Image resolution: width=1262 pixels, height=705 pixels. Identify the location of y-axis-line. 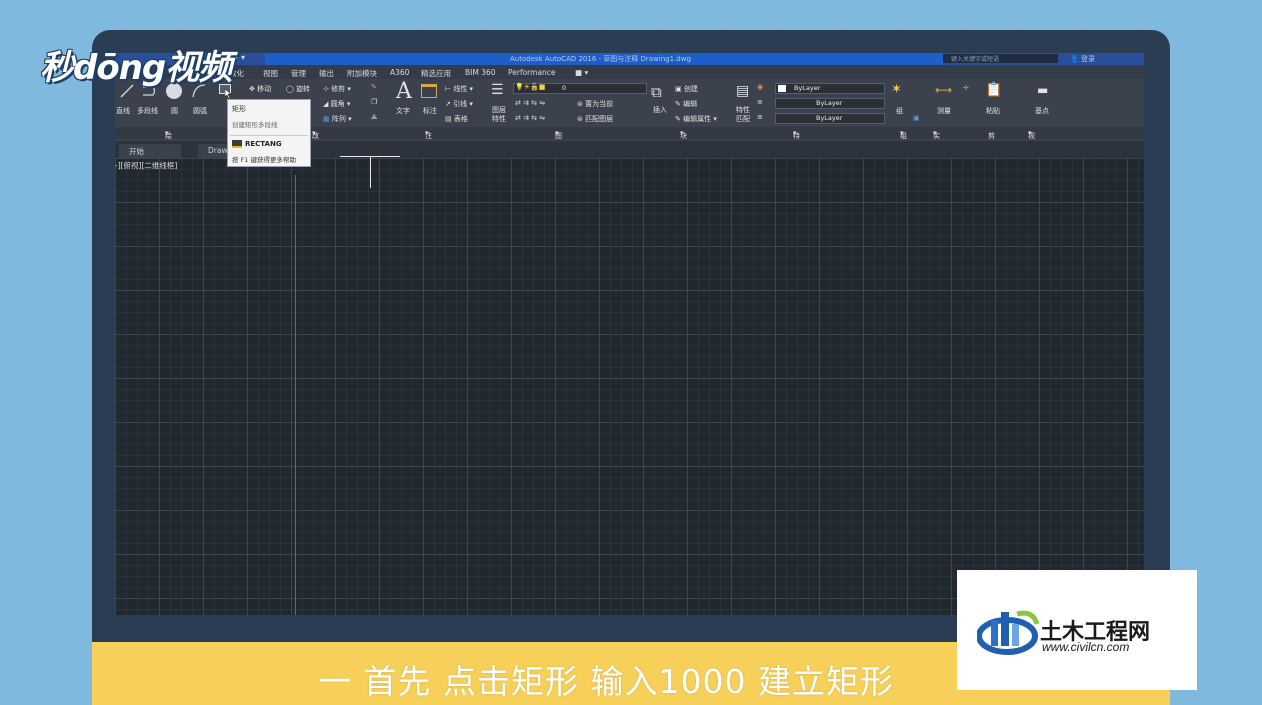
(295, 395).